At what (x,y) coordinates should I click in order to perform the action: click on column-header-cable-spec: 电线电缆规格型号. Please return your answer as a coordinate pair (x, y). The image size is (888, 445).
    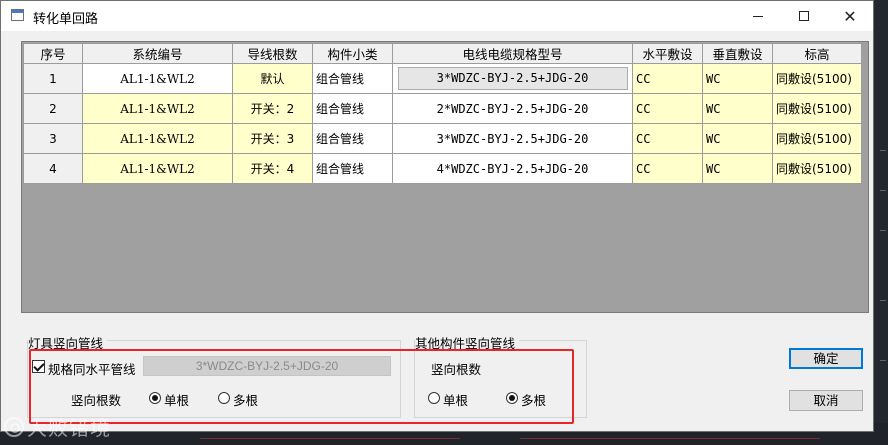
    Looking at the image, I should click on (512, 53).